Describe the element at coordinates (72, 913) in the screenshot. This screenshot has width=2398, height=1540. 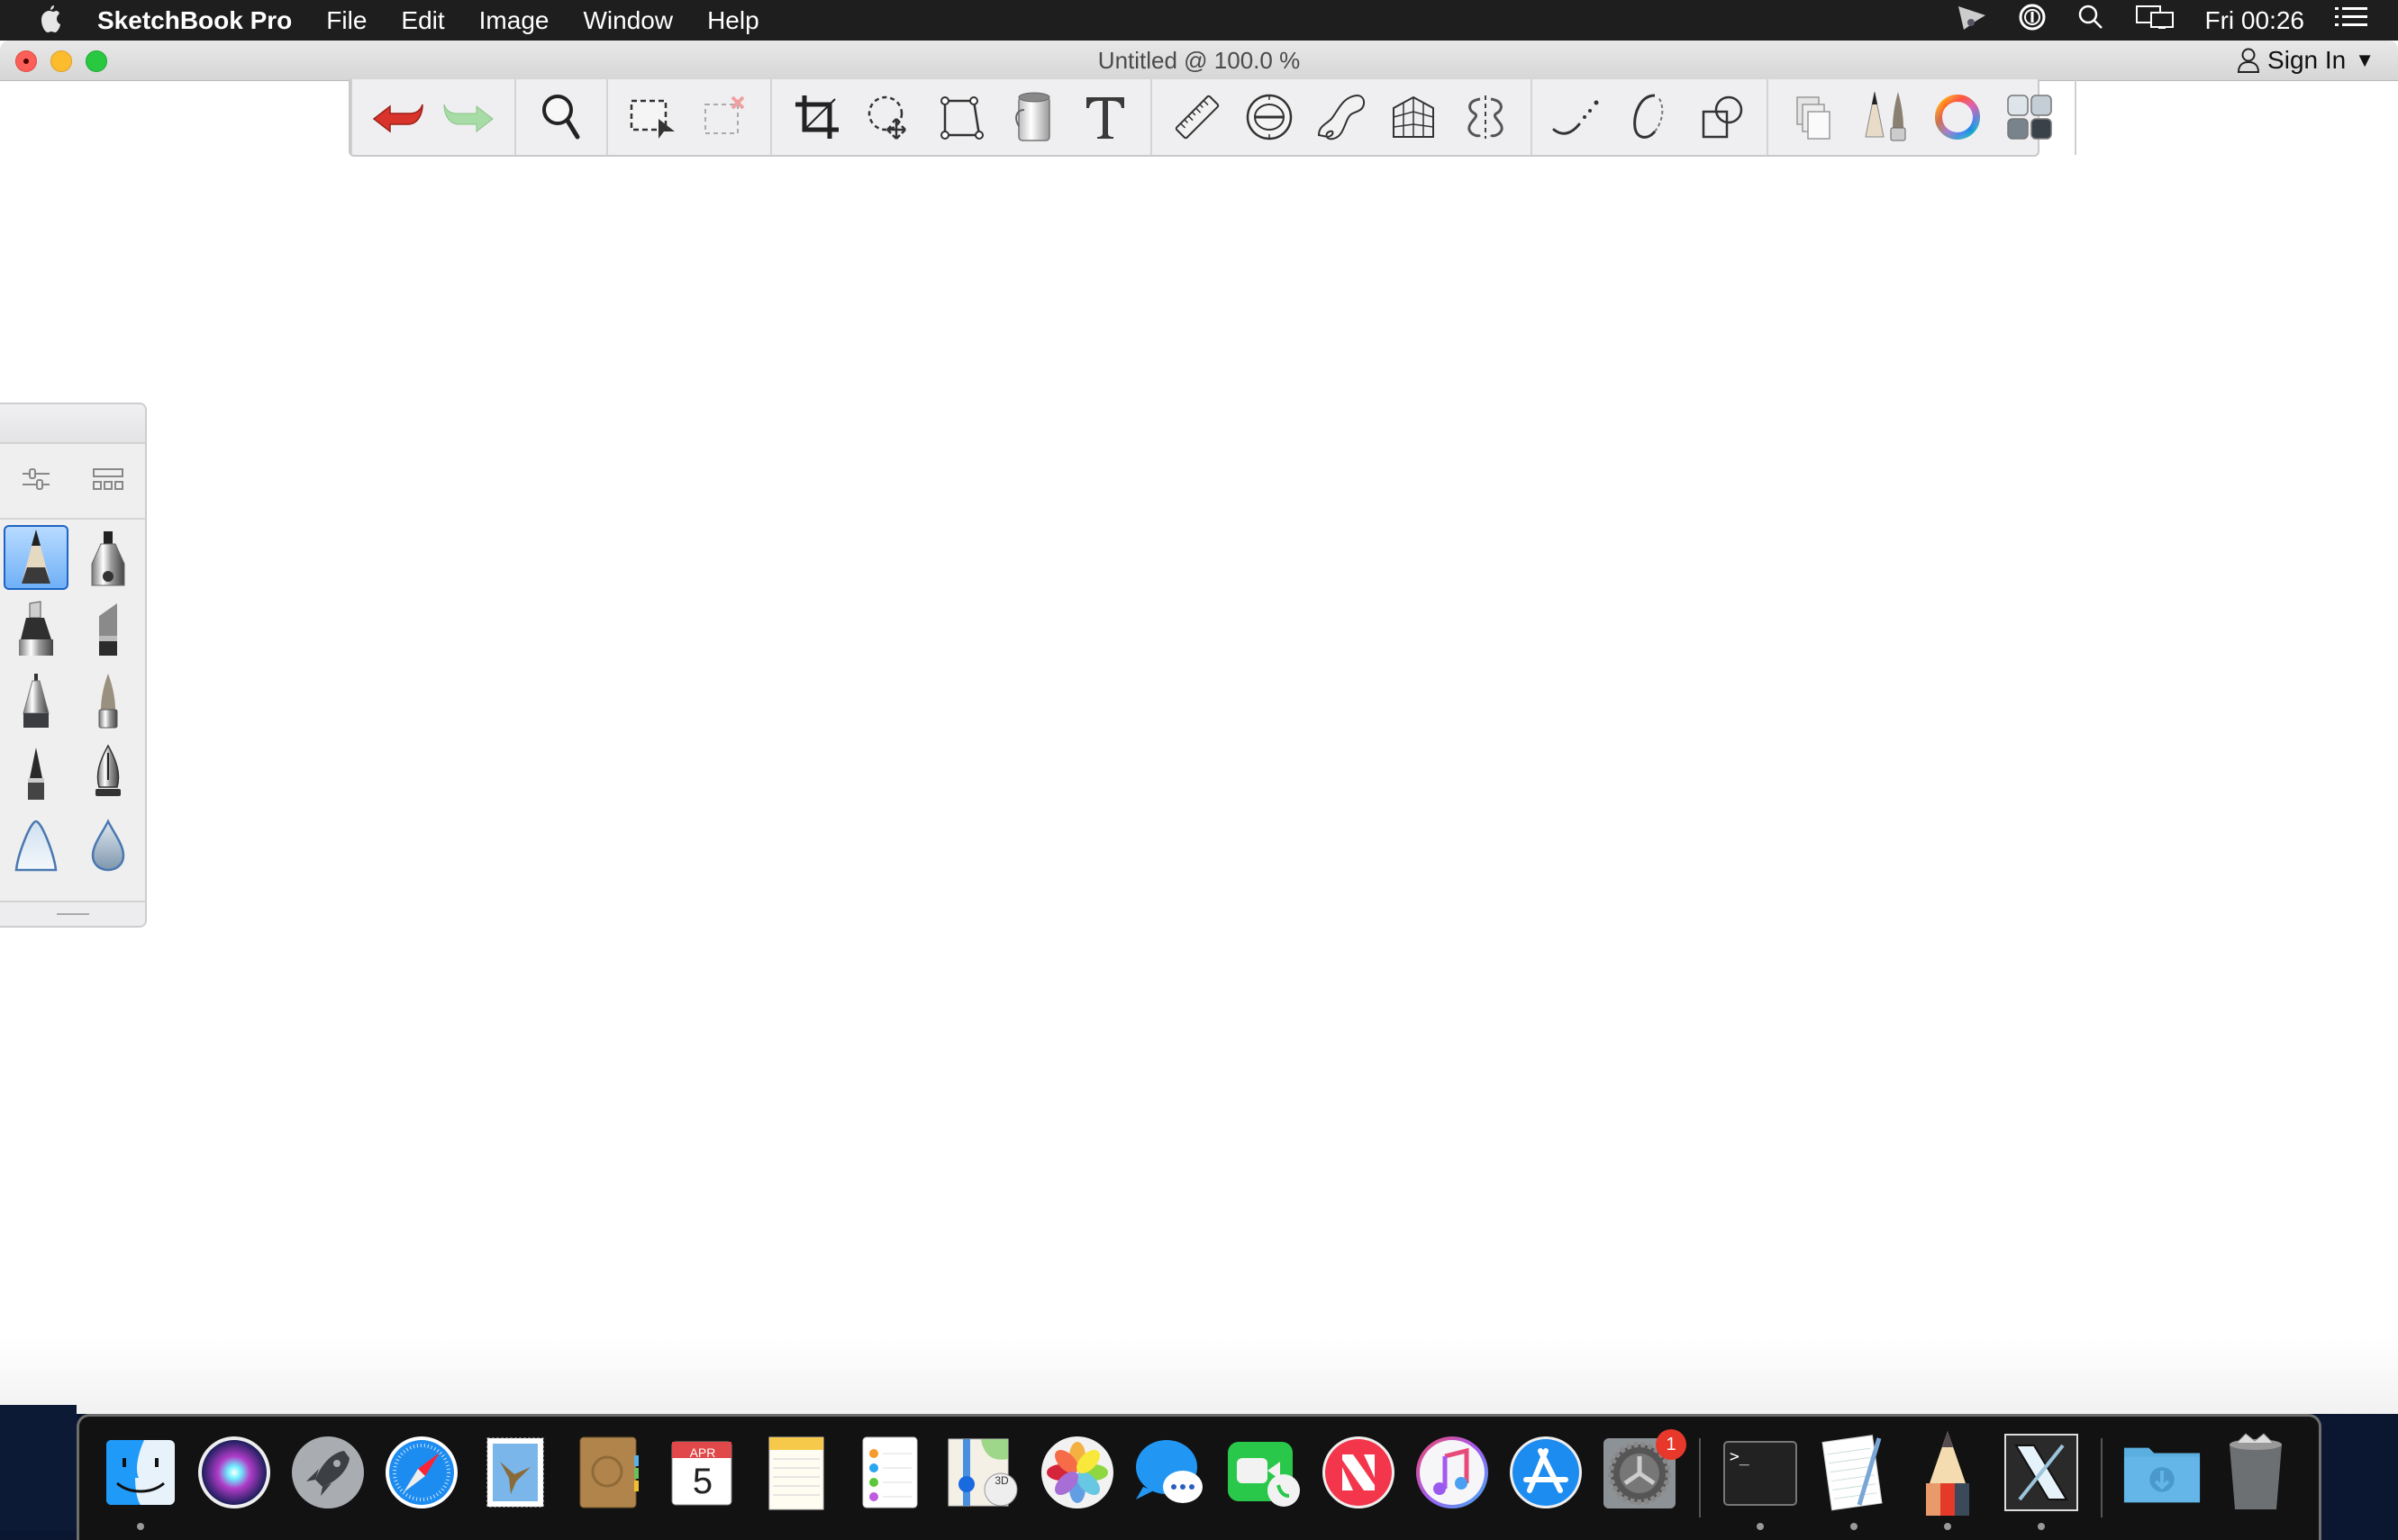
I see `brush-palette-resize-handle` at that location.